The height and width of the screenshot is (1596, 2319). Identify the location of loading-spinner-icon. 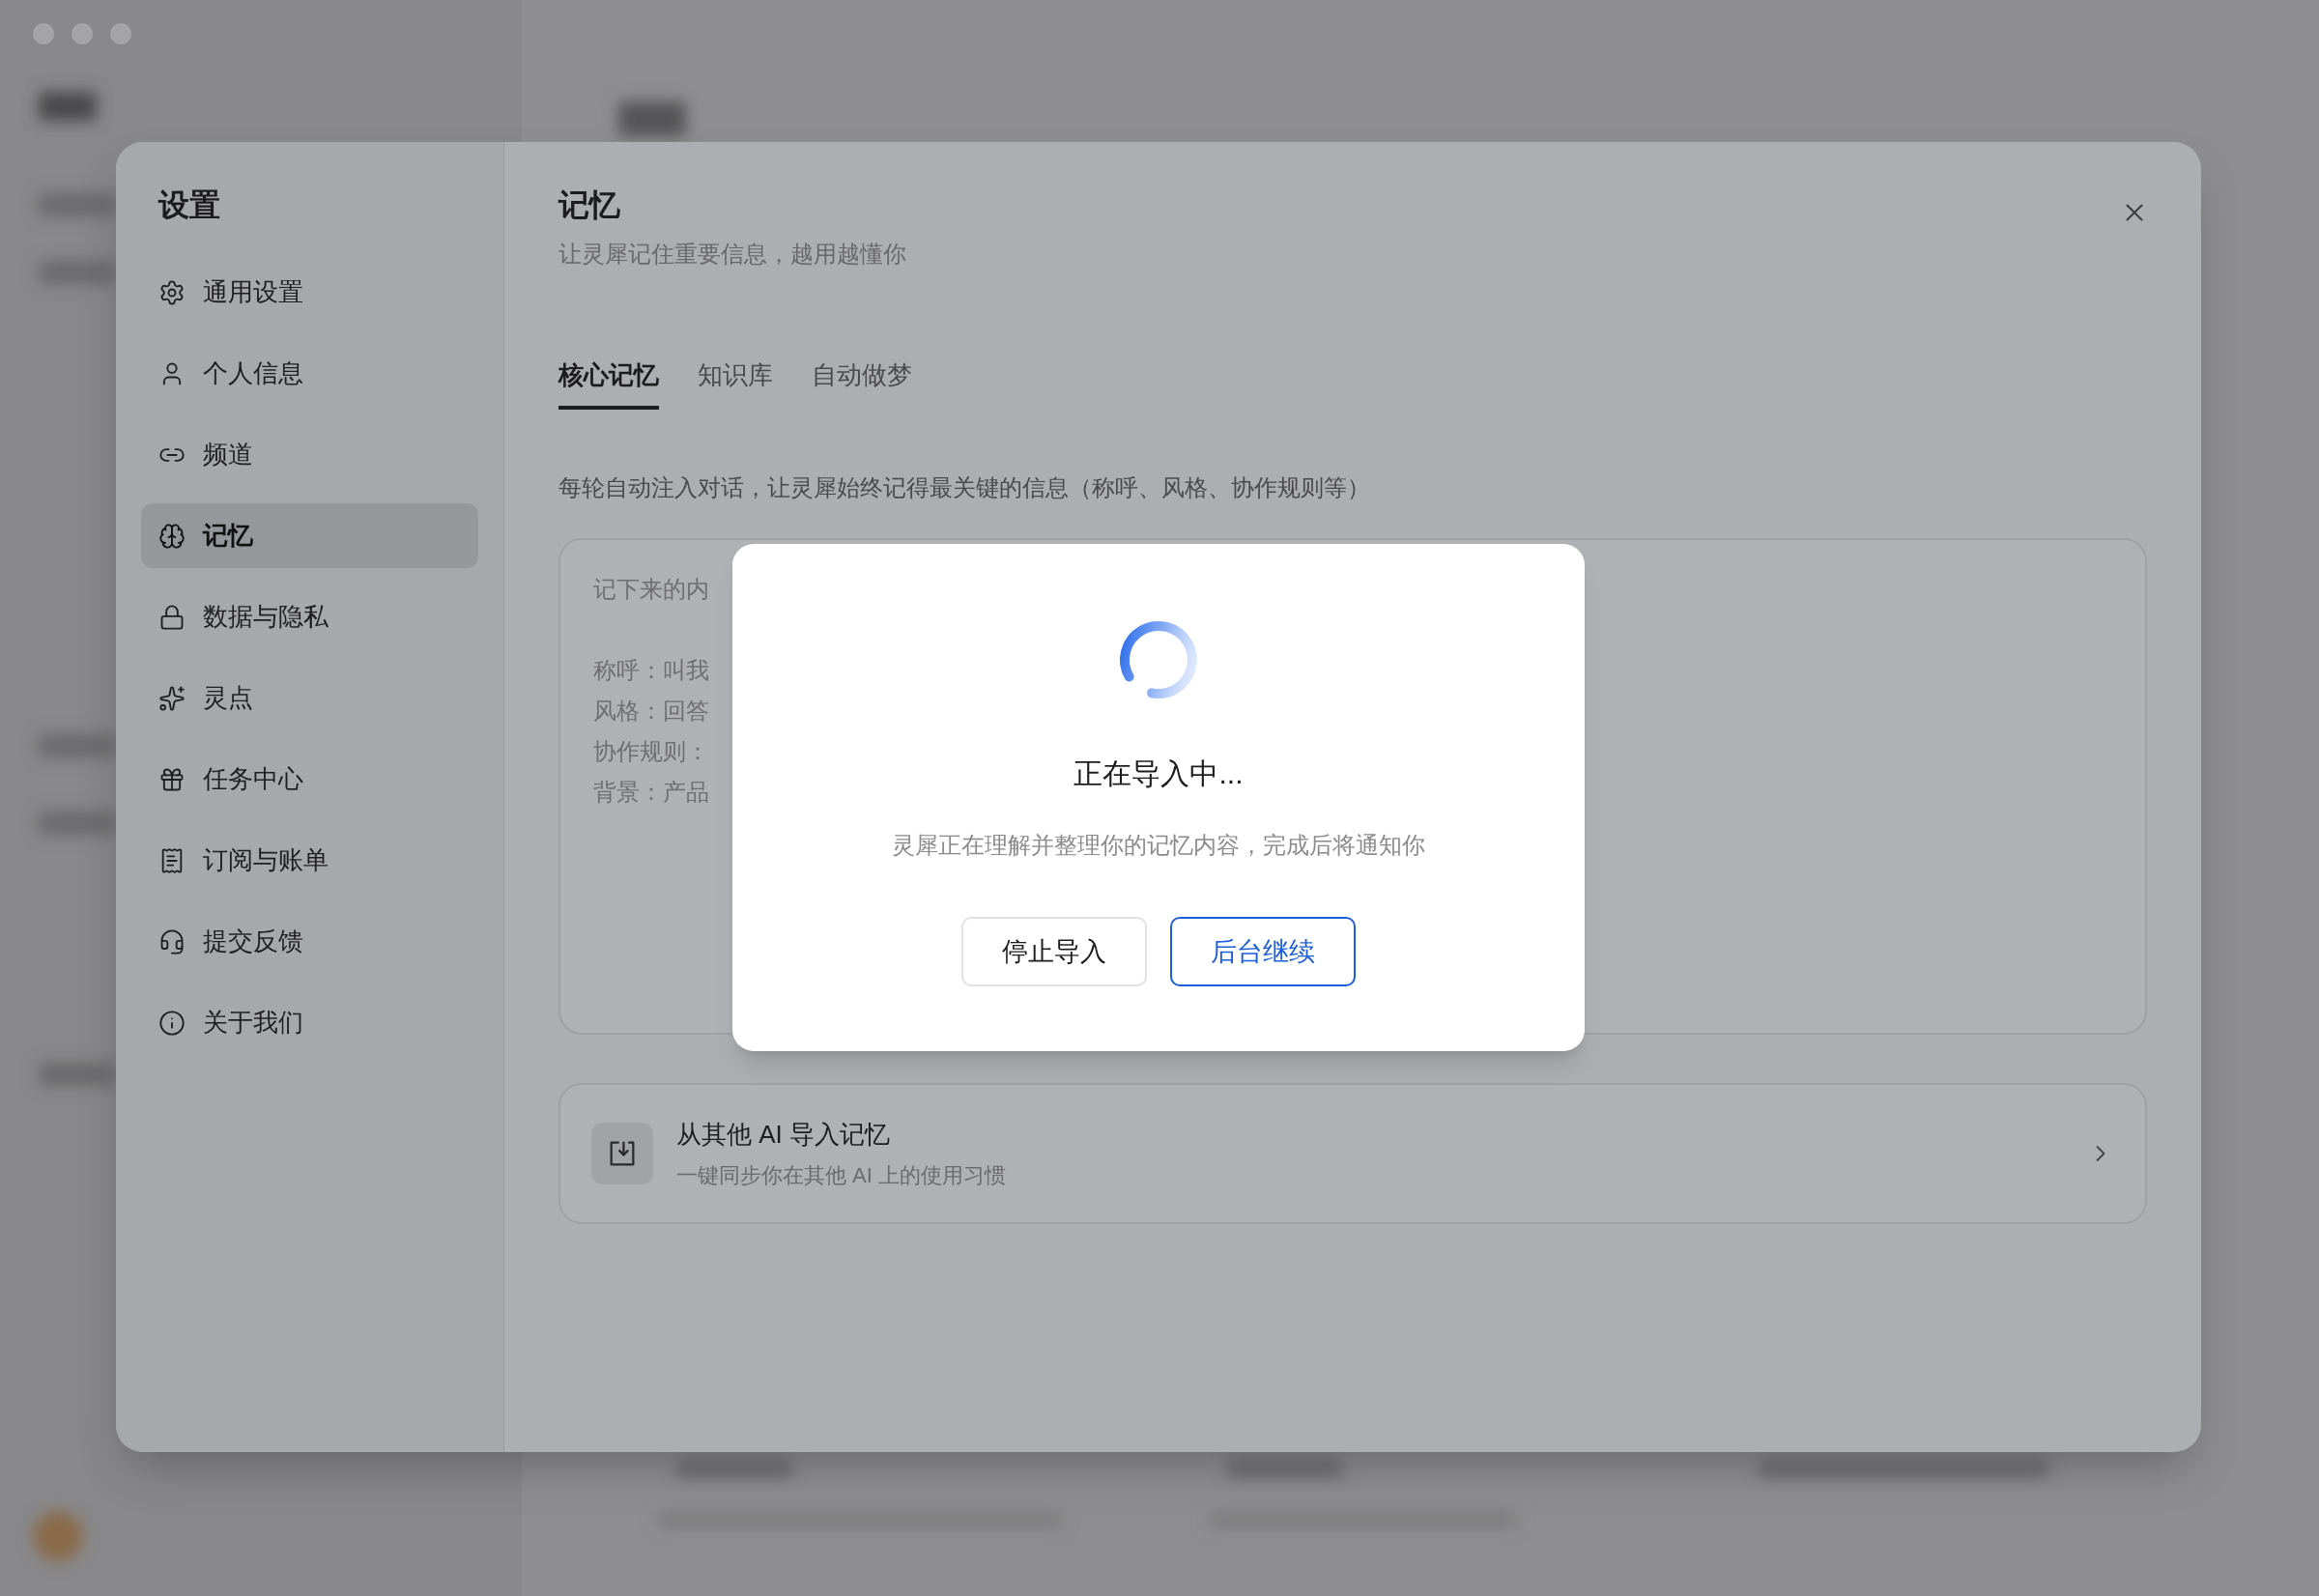
(1159, 660).